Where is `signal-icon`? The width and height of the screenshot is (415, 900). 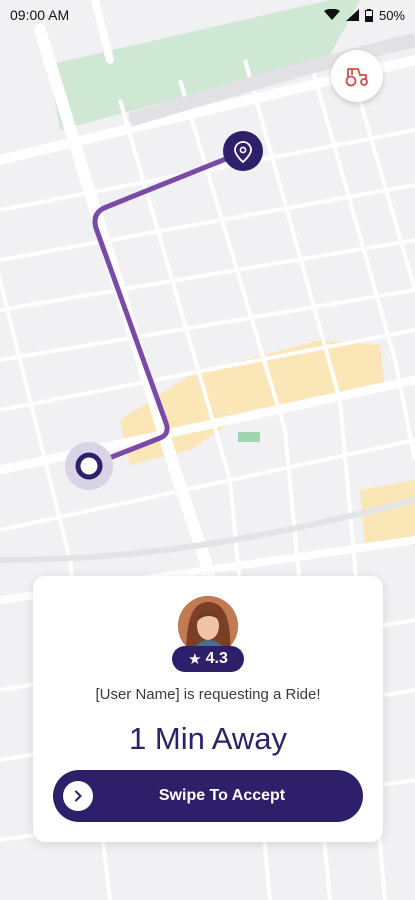
signal-icon is located at coordinates (352, 15).